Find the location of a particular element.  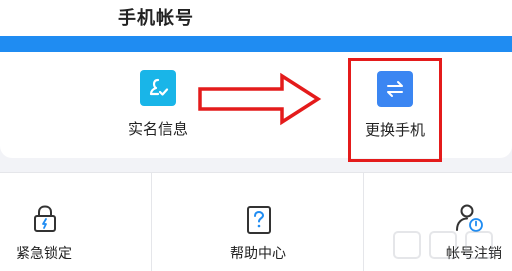

real-name-icon is located at coordinates (158, 88).